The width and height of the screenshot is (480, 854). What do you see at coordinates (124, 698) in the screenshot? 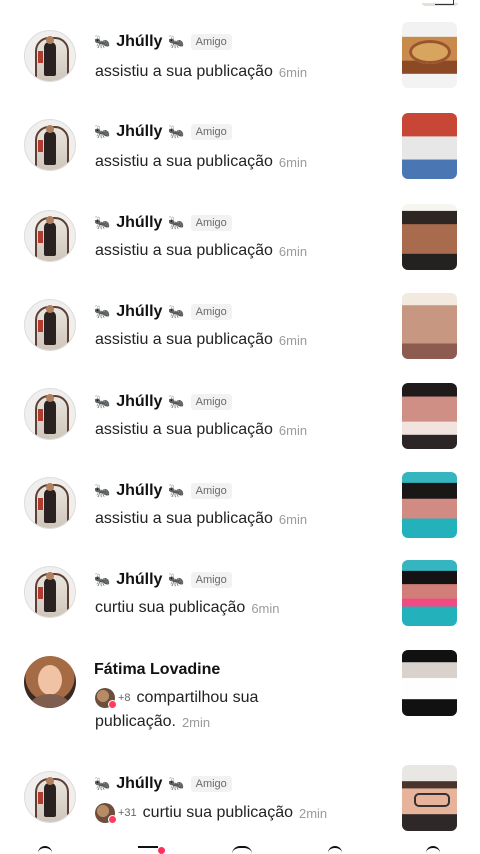
I see `extra-count: +8` at bounding box center [124, 698].